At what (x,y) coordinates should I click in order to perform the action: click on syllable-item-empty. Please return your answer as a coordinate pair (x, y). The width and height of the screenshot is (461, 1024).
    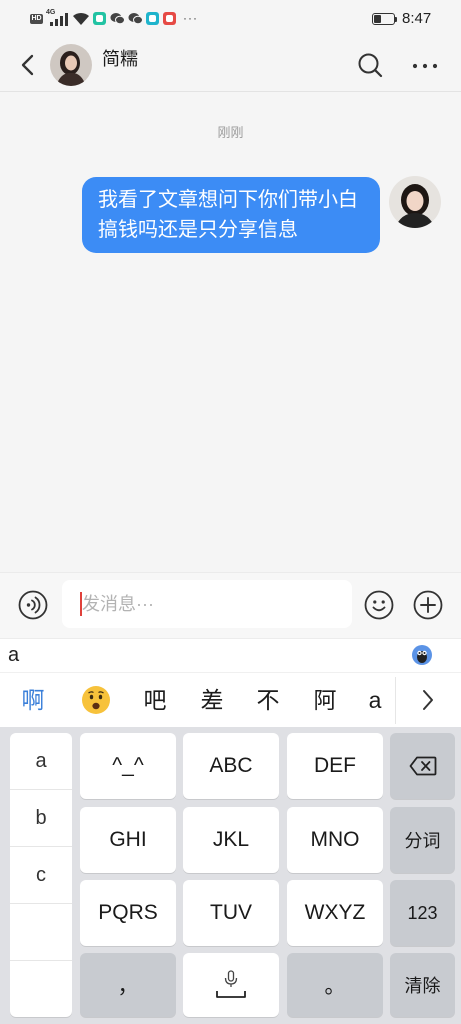
    Looking at the image, I should click on (41, 932).